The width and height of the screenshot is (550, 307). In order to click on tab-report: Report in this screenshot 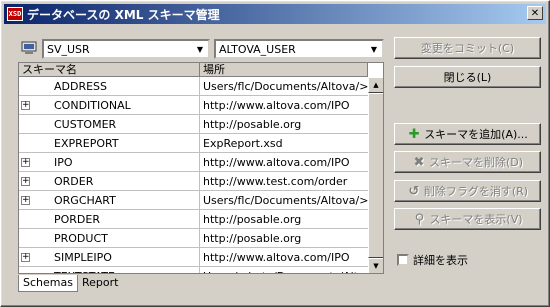, I will do `click(100, 283)`.